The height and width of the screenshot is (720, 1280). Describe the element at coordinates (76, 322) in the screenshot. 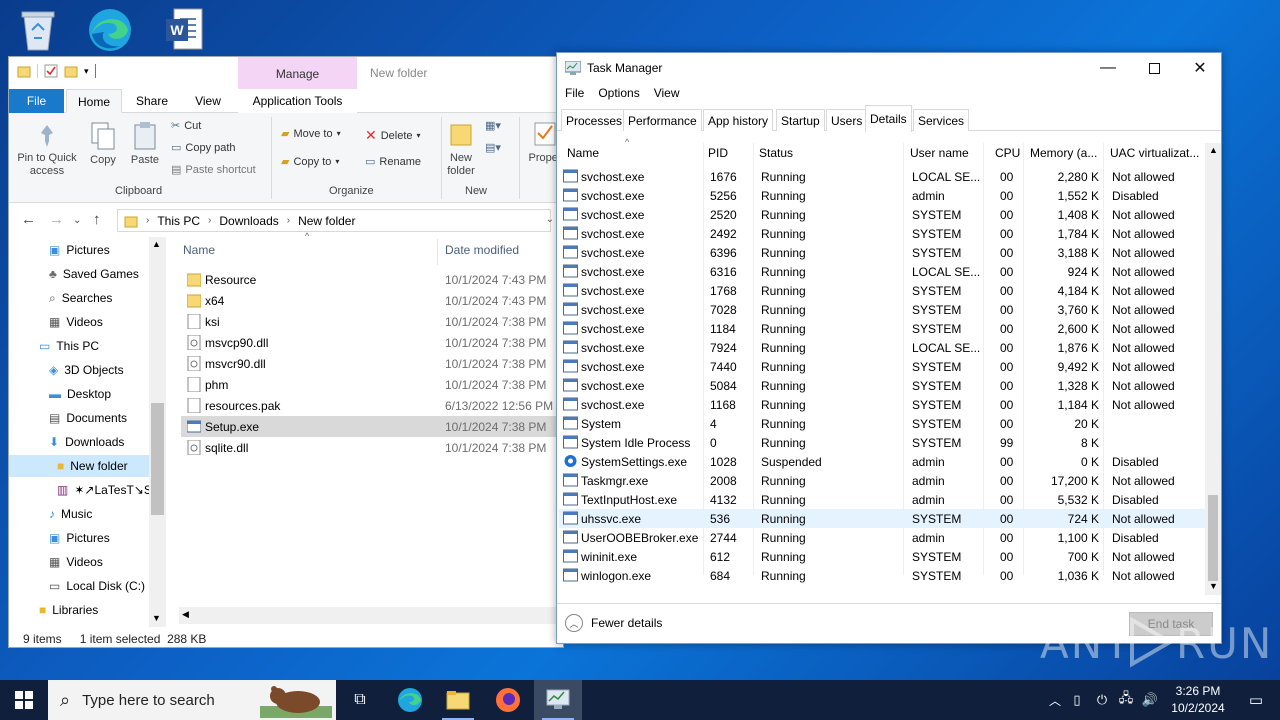

I see `nav-videos: ▦ Videos` at that location.